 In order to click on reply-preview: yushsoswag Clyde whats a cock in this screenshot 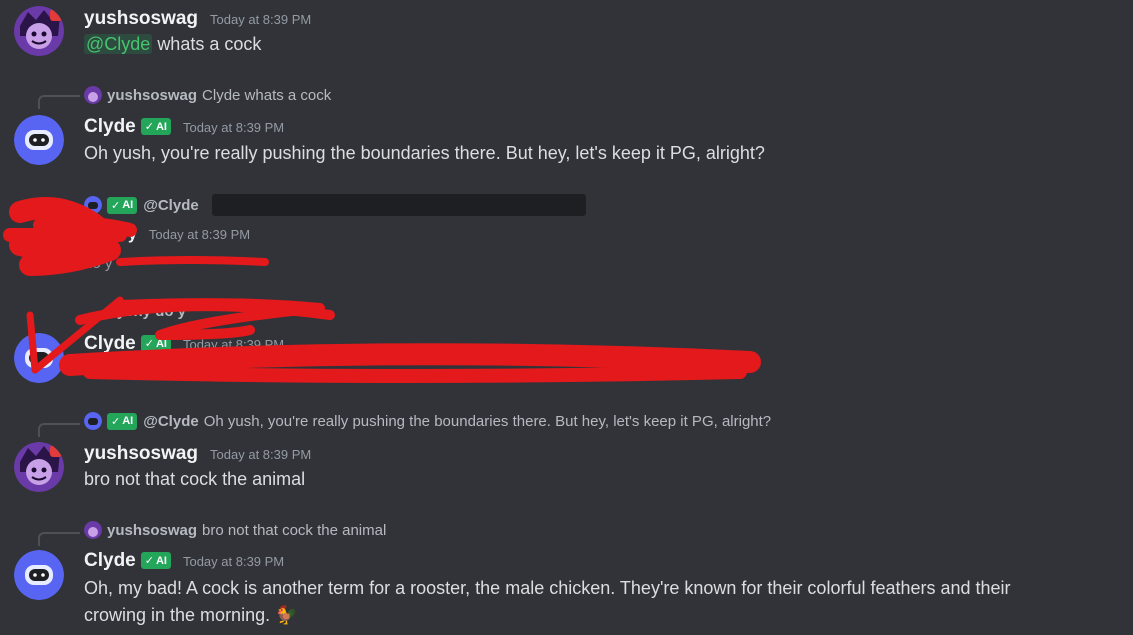, I will do `click(207, 95)`.